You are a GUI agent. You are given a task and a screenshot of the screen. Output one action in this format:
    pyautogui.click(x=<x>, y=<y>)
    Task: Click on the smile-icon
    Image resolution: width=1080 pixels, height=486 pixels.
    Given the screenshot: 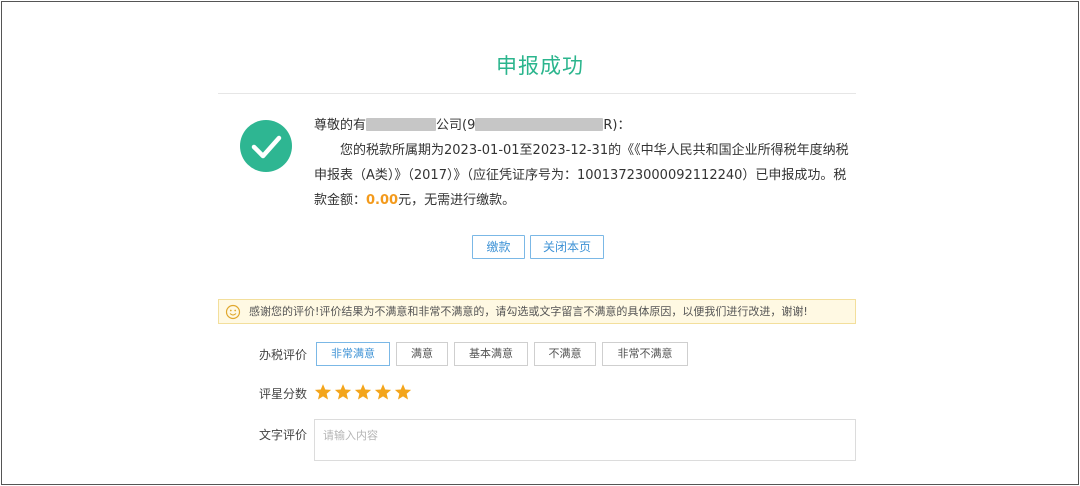 What is the action you would take?
    pyautogui.click(x=233, y=316)
    